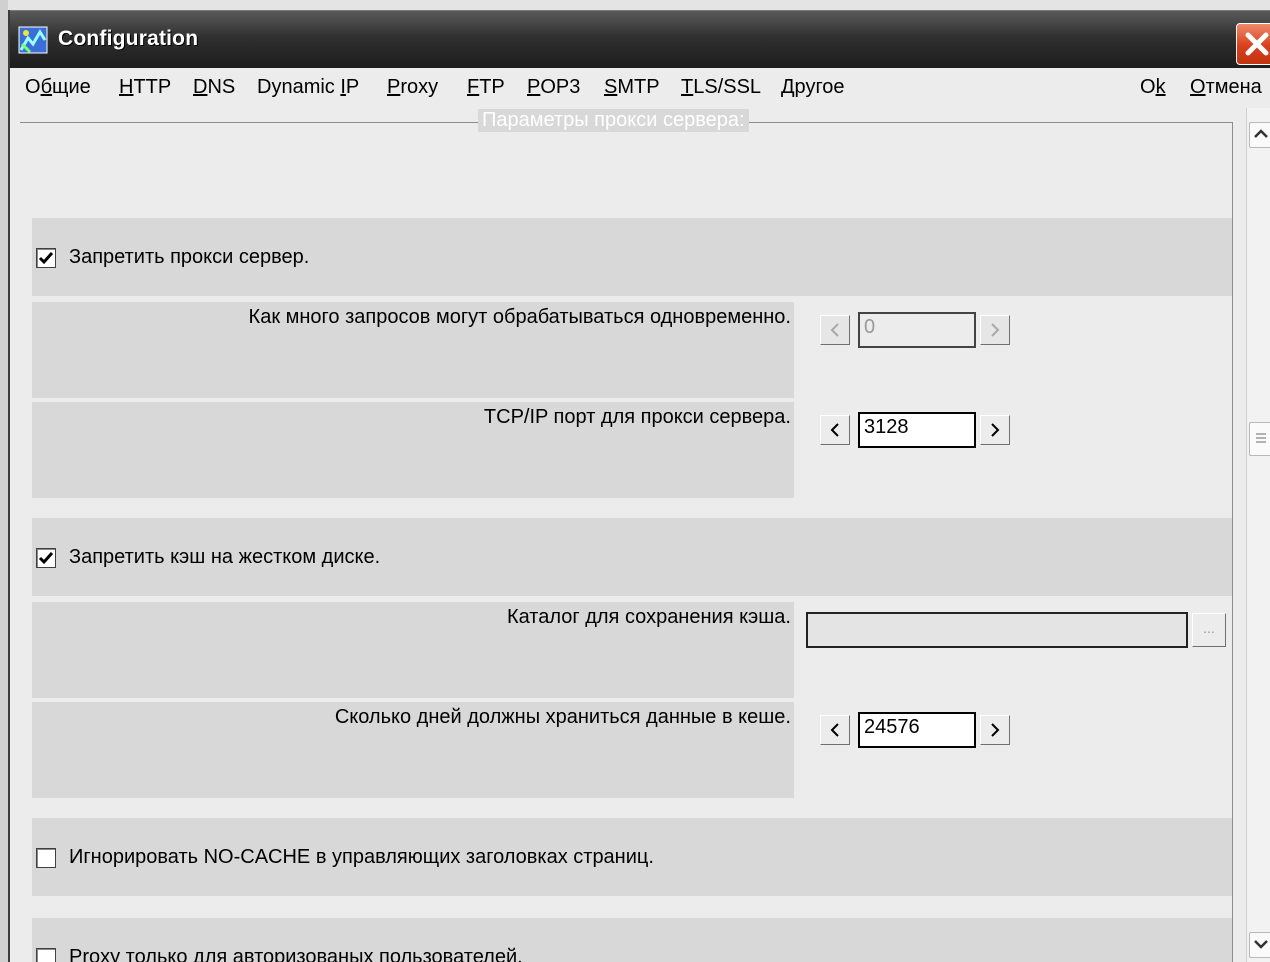  I want to click on concurrent-increment-button, so click(995, 330).